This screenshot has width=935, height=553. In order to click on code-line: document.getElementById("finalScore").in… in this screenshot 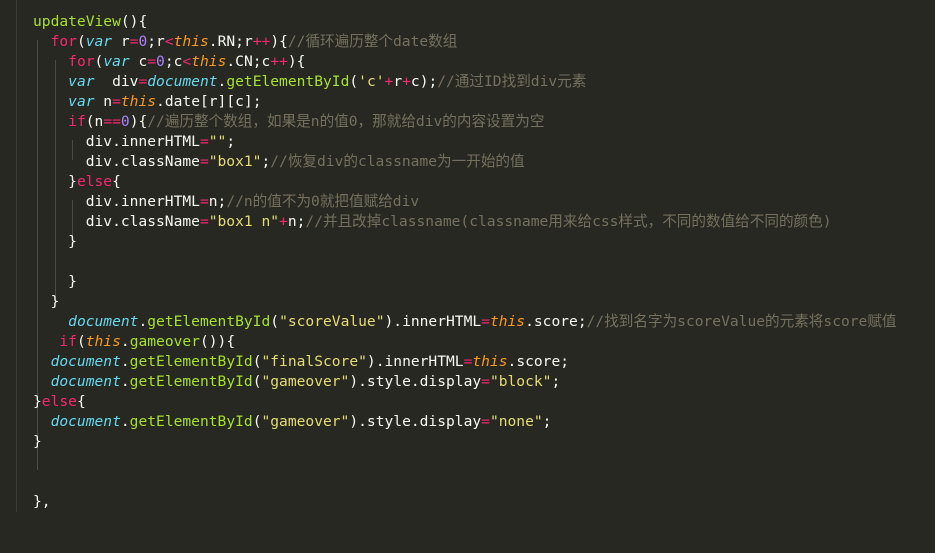, I will do `click(465, 362)`.